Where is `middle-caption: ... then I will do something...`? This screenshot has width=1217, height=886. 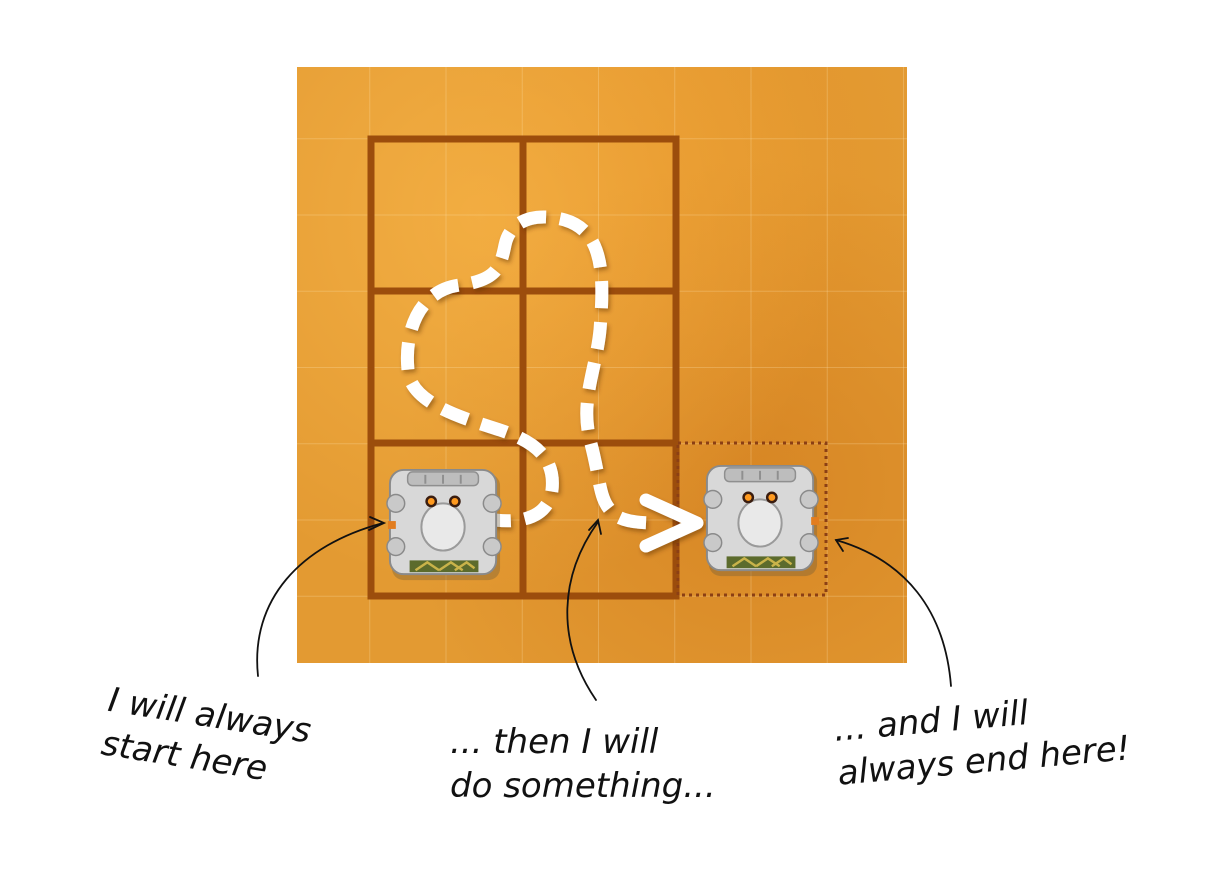 middle-caption: ... then I will do something... is located at coordinates (583, 764).